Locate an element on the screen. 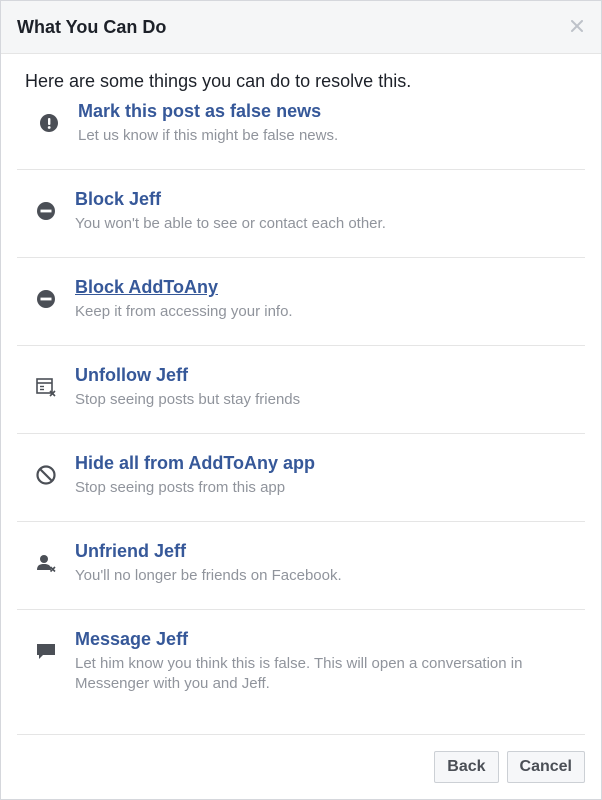 This screenshot has width=602, height=800. exclamation-icon is located at coordinates (49, 123).